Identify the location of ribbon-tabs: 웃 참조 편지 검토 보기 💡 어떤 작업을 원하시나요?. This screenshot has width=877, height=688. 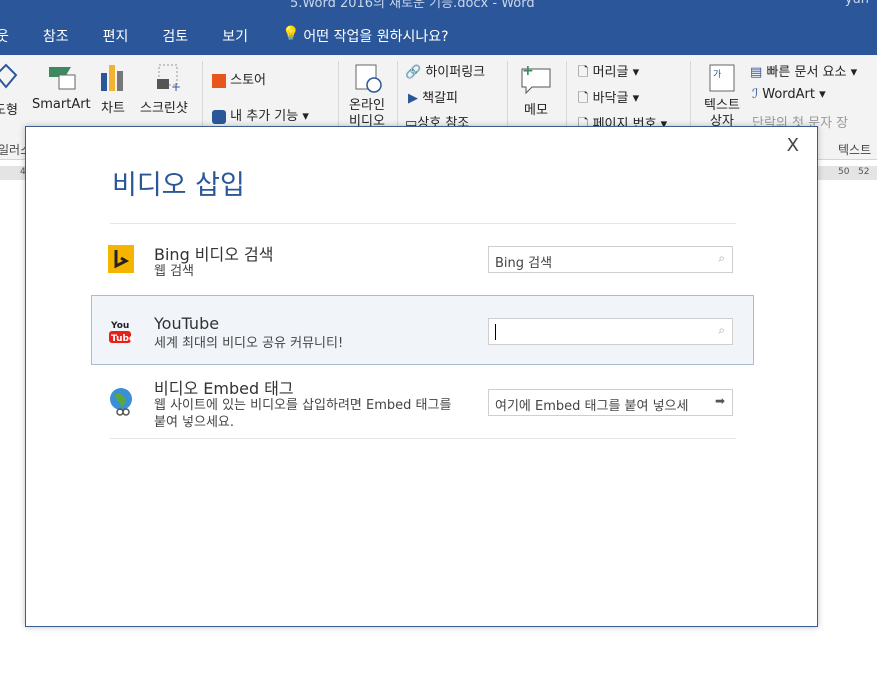
(224, 36).